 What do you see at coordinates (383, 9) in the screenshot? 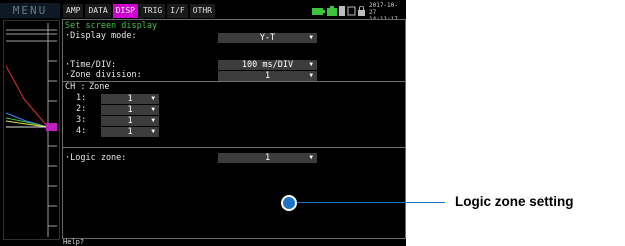
I see `date-text: 2017-10-27` at bounding box center [383, 9].